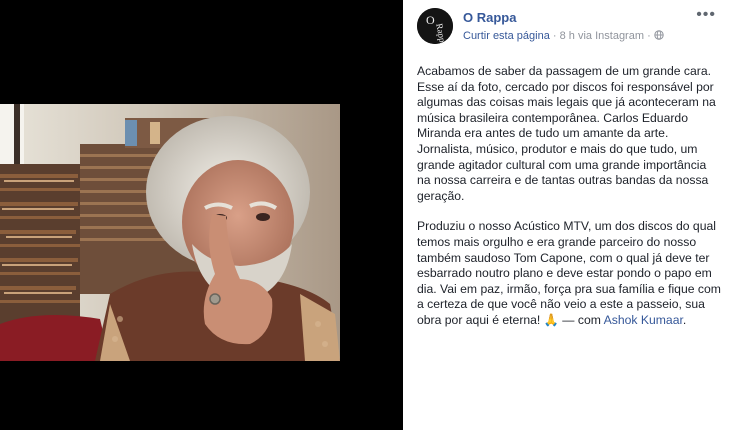 This screenshot has height=430, width=730. Describe the element at coordinates (506, 36) in the screenshot. I see `like-page-link: Curtir esta página` at that location.